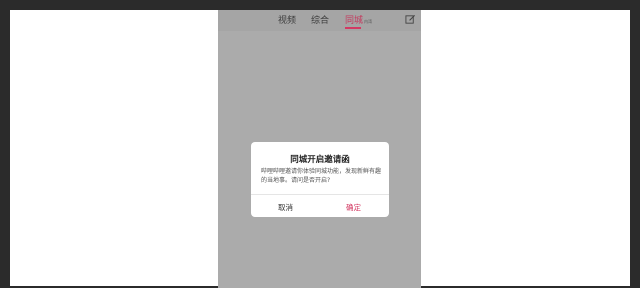  I want to click on tab-local: 同城内湾, so click(358, 19).